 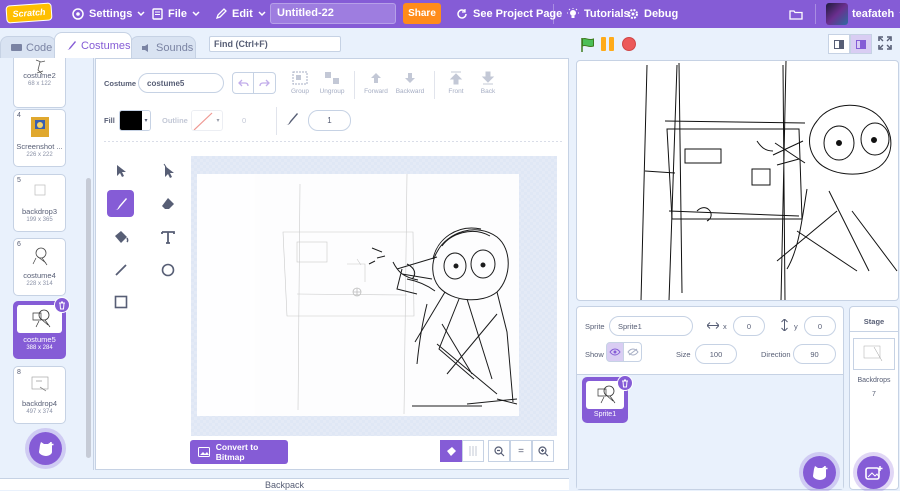 What do you see at coordinates (39, 203) in the screenshot?
I see `costume-item: 5 backdrop3 199 x 365` at bounding box center [39, 203].